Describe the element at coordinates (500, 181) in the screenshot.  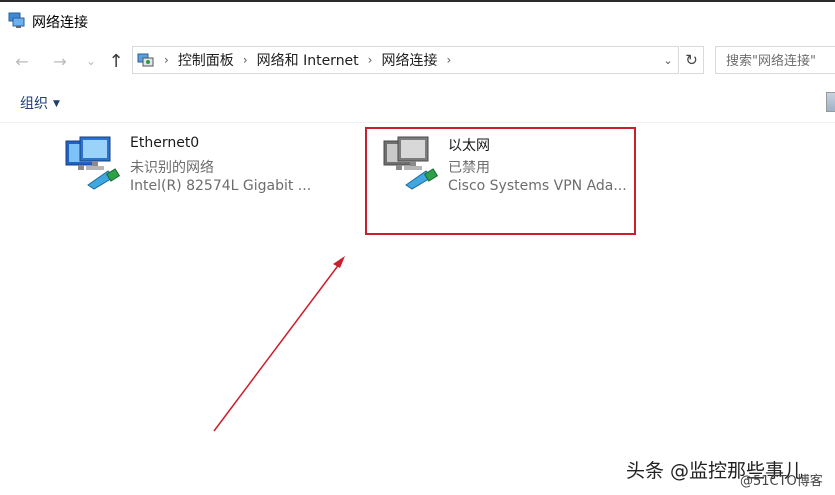
I see `highlight-box` at that location.